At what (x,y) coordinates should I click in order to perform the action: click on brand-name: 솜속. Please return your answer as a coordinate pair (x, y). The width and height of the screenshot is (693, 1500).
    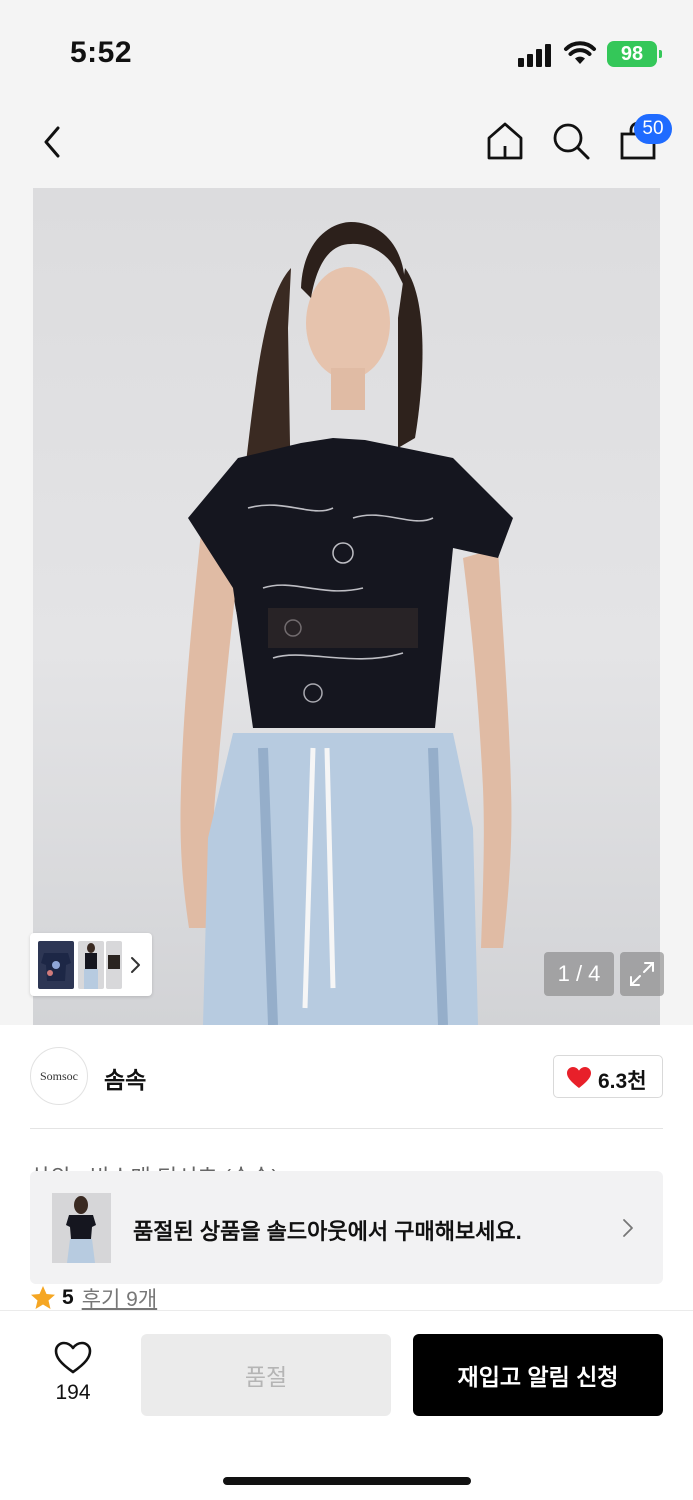
    Looking at the image, I should click on (125, 1078).